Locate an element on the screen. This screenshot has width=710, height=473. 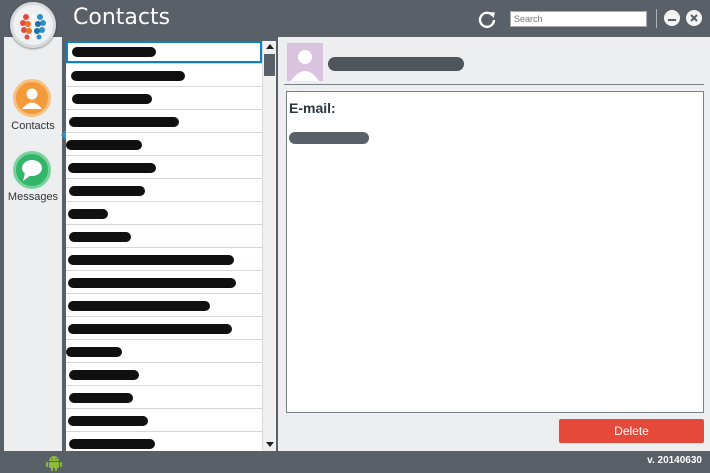
sidebar-item-label: Messages is located at coordinates (33, 197).